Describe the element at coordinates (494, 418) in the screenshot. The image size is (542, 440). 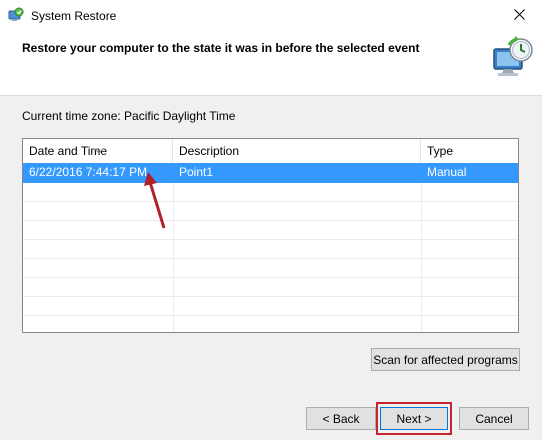
I see `cancel-button: Cancel` at that location.